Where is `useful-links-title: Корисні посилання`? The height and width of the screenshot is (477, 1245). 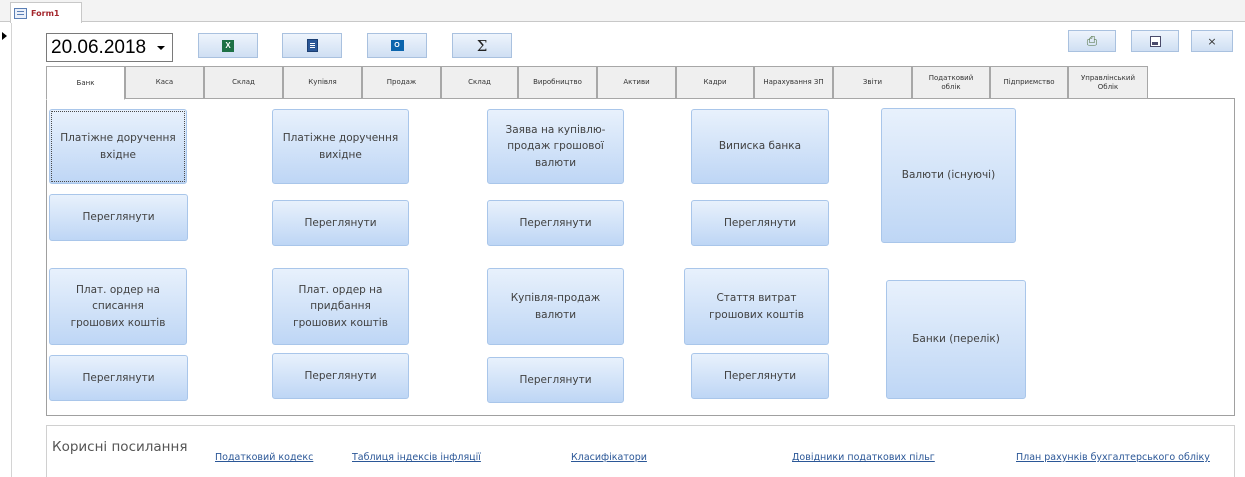 useful-links-title: Корисні посилання is located at coordinates (120, 447).